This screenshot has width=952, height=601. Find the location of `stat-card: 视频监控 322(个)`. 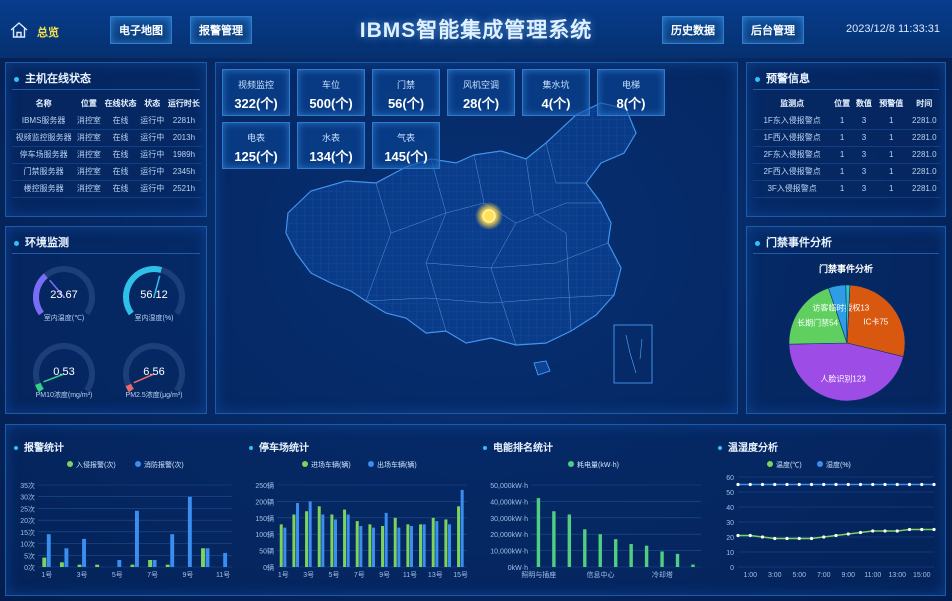

stat-card: 视频监控 322(个) is located at coordinates (256, 92).